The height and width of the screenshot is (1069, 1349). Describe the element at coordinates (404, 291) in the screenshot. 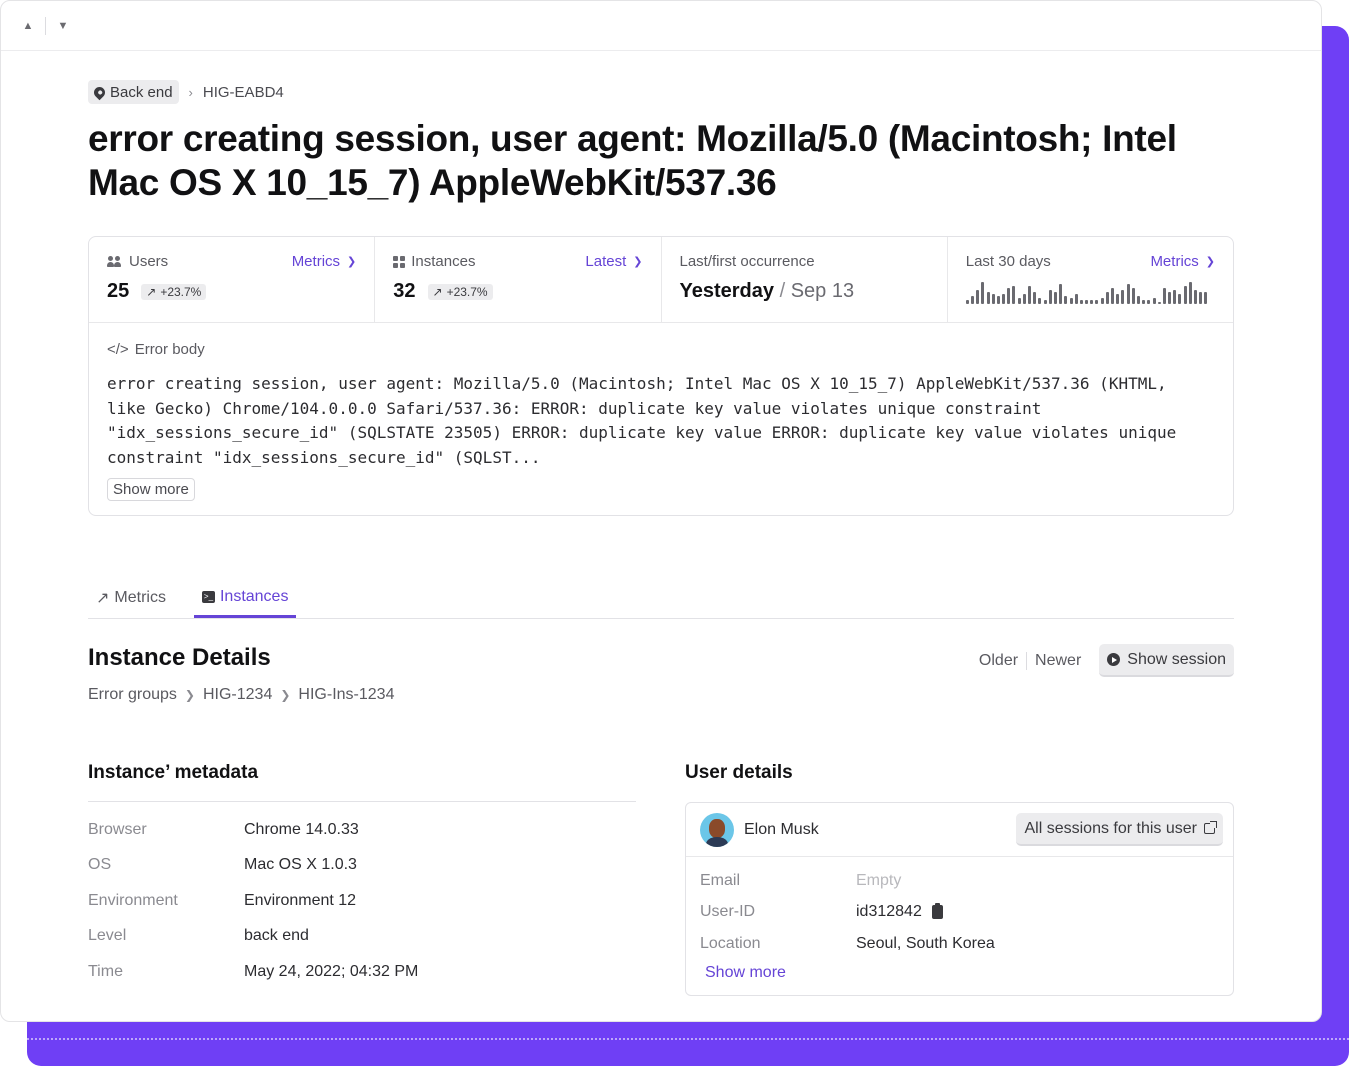

I see `instances-count: 32` at that location.